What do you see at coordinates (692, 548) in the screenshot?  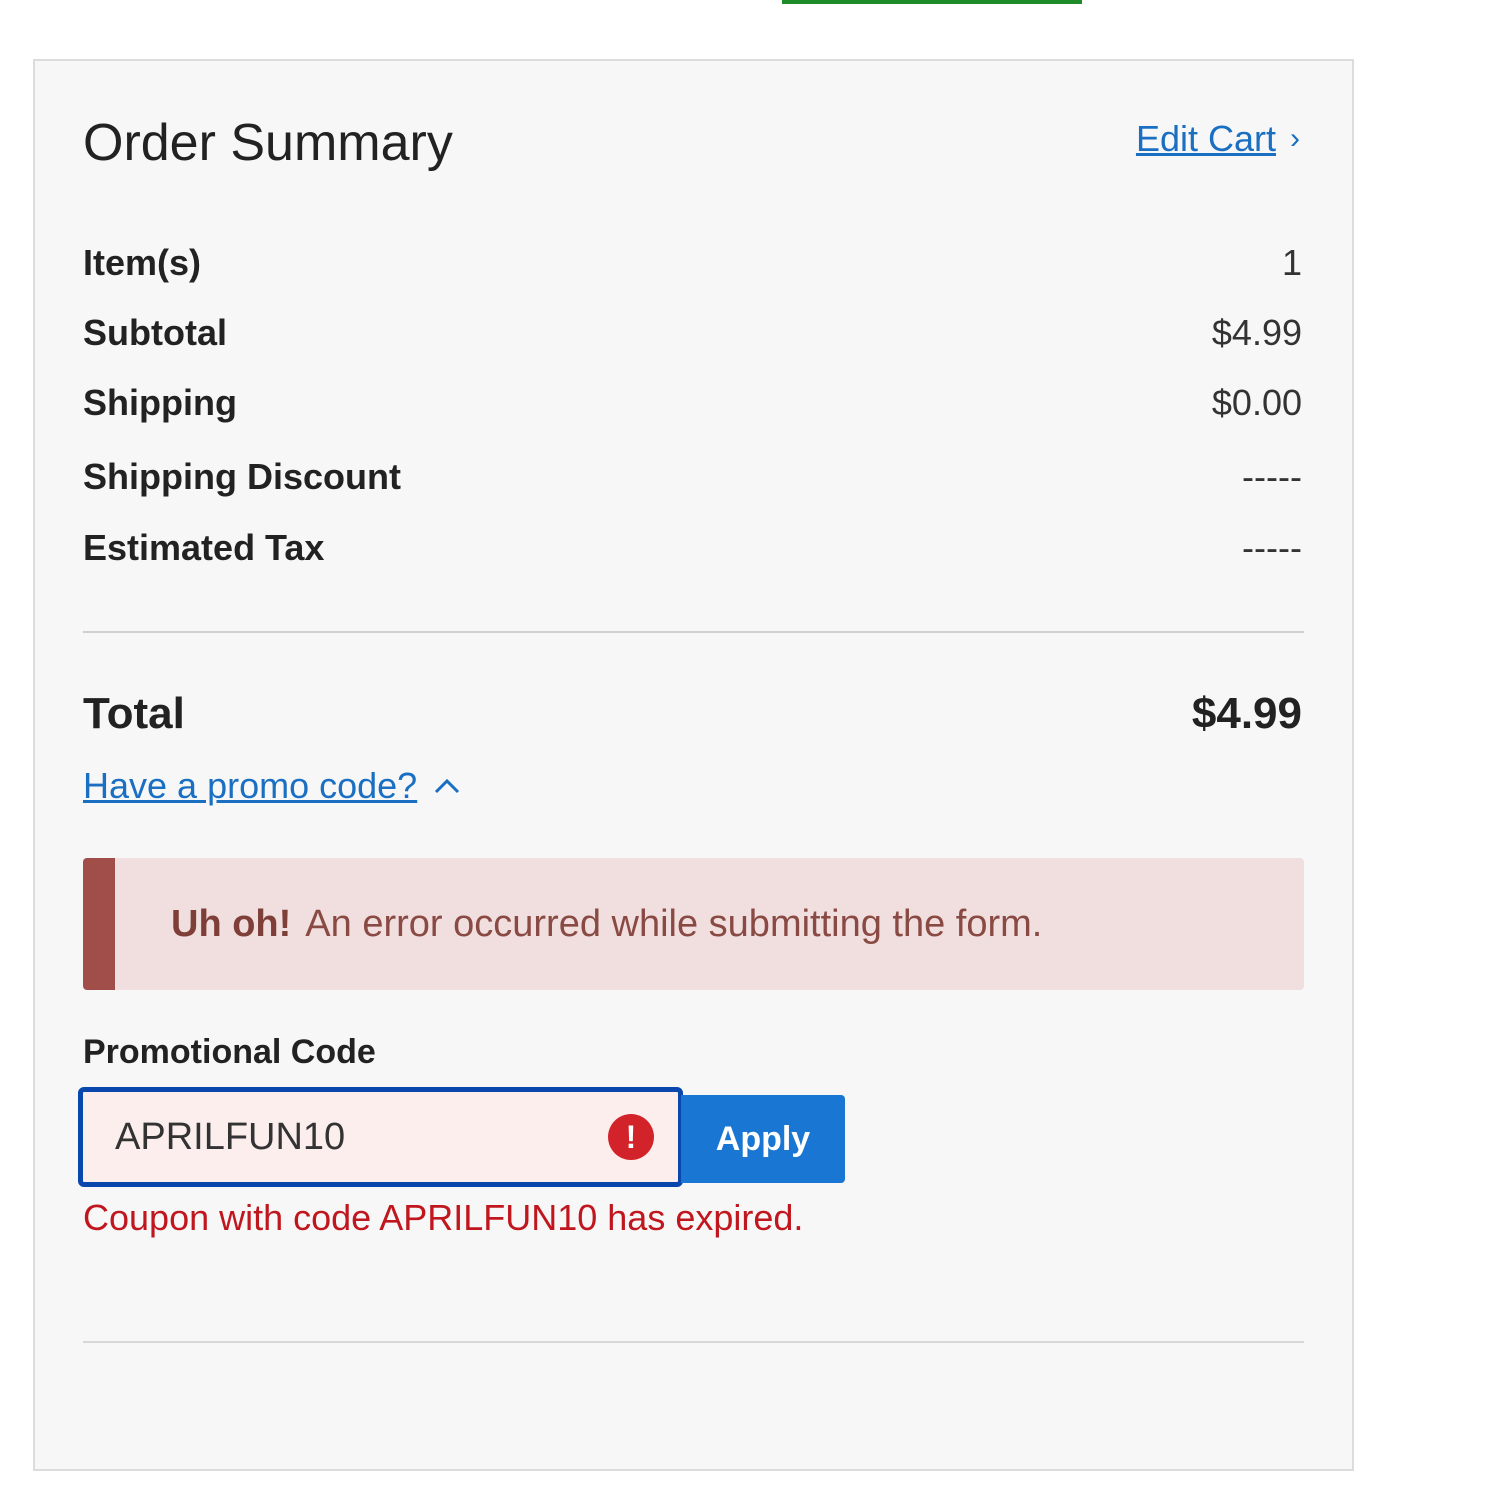 I see `summary-row-estimated-tax: Estimated Tax -----` at bounding box center [692, 548].